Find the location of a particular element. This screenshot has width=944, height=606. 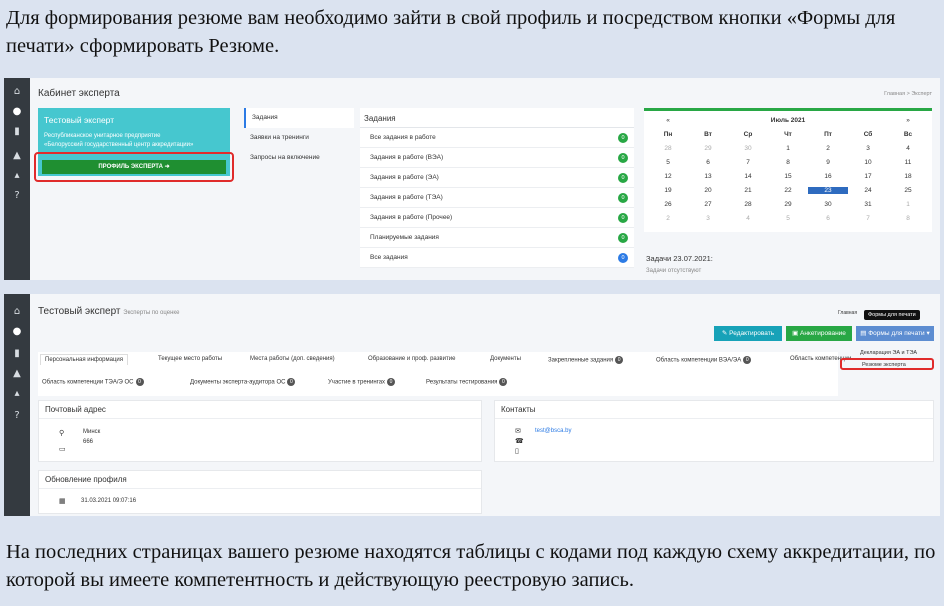

tab-assigned: Закрепленные задания 0 is located at coordinates (586, 360).